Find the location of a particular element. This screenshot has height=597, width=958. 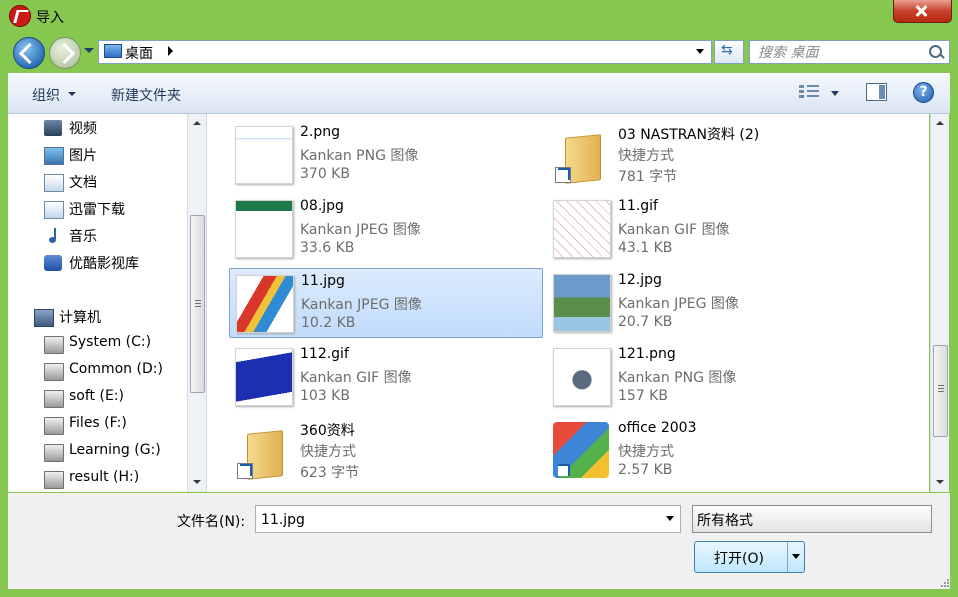

view-dropdown-icon is located at coordinates (835, 93).